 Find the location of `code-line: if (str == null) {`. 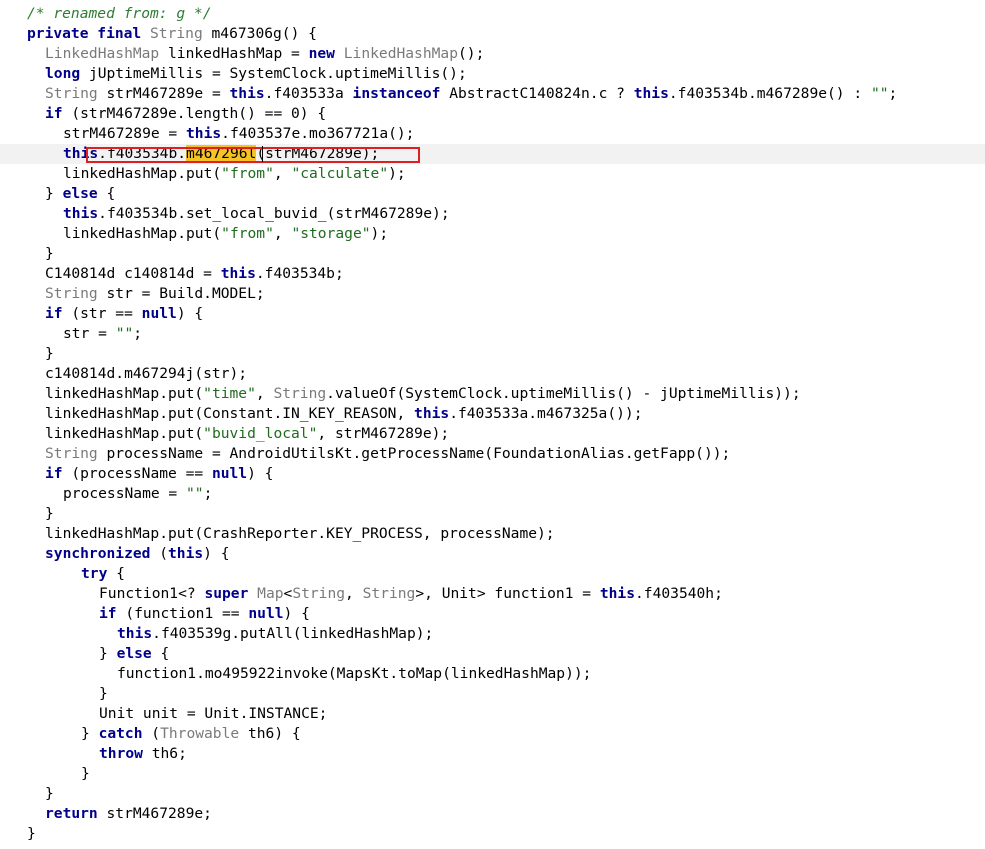

code-line: if (str == null) { is located at coordinates (492, 314).